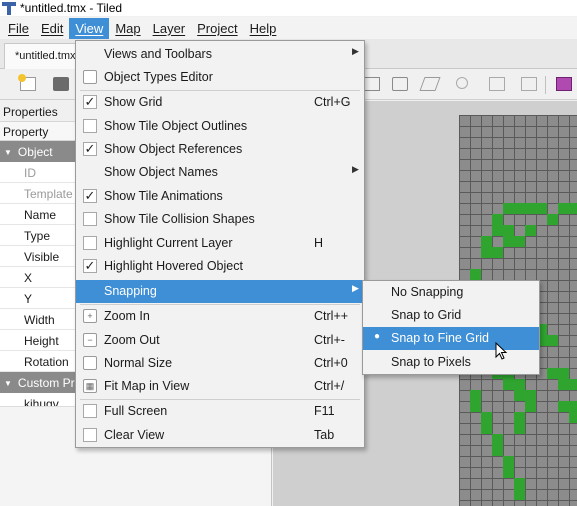  What do you see at coordinates (400, 84) in the screenshot?
I see `rectangle-tool-icon` at bounding box center [400, 84].